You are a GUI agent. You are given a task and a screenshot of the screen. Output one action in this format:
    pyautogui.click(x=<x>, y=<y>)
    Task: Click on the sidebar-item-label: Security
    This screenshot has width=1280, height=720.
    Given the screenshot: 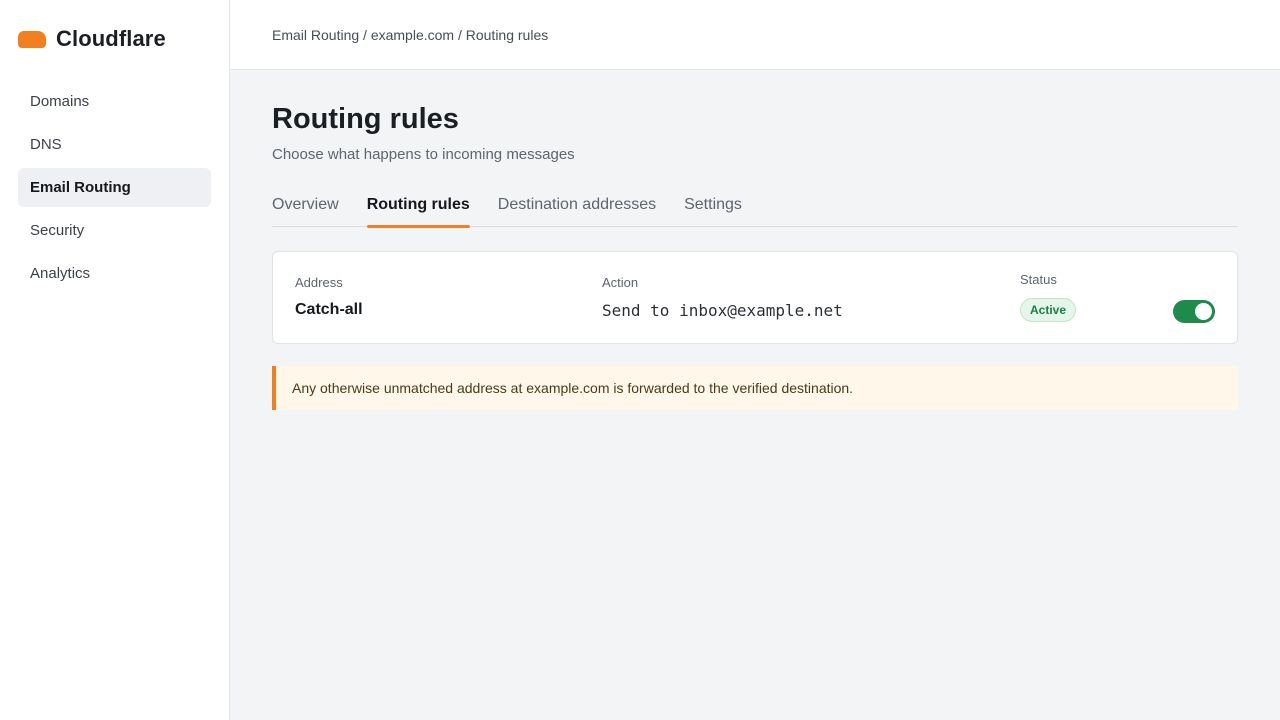 What is the action you would take?
    pyautogui.click(x=57, y=230)
    